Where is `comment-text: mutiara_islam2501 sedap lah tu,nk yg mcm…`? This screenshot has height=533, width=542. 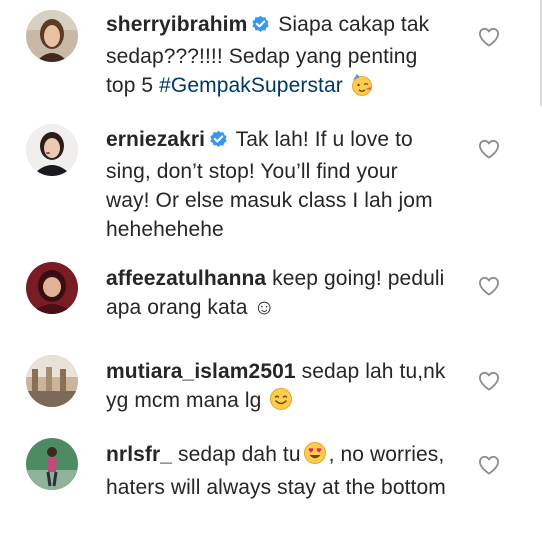
comment-text: mutiara_islam2501 sedap lah tu,nk yg mcm… is located at coordinates (276, 388).